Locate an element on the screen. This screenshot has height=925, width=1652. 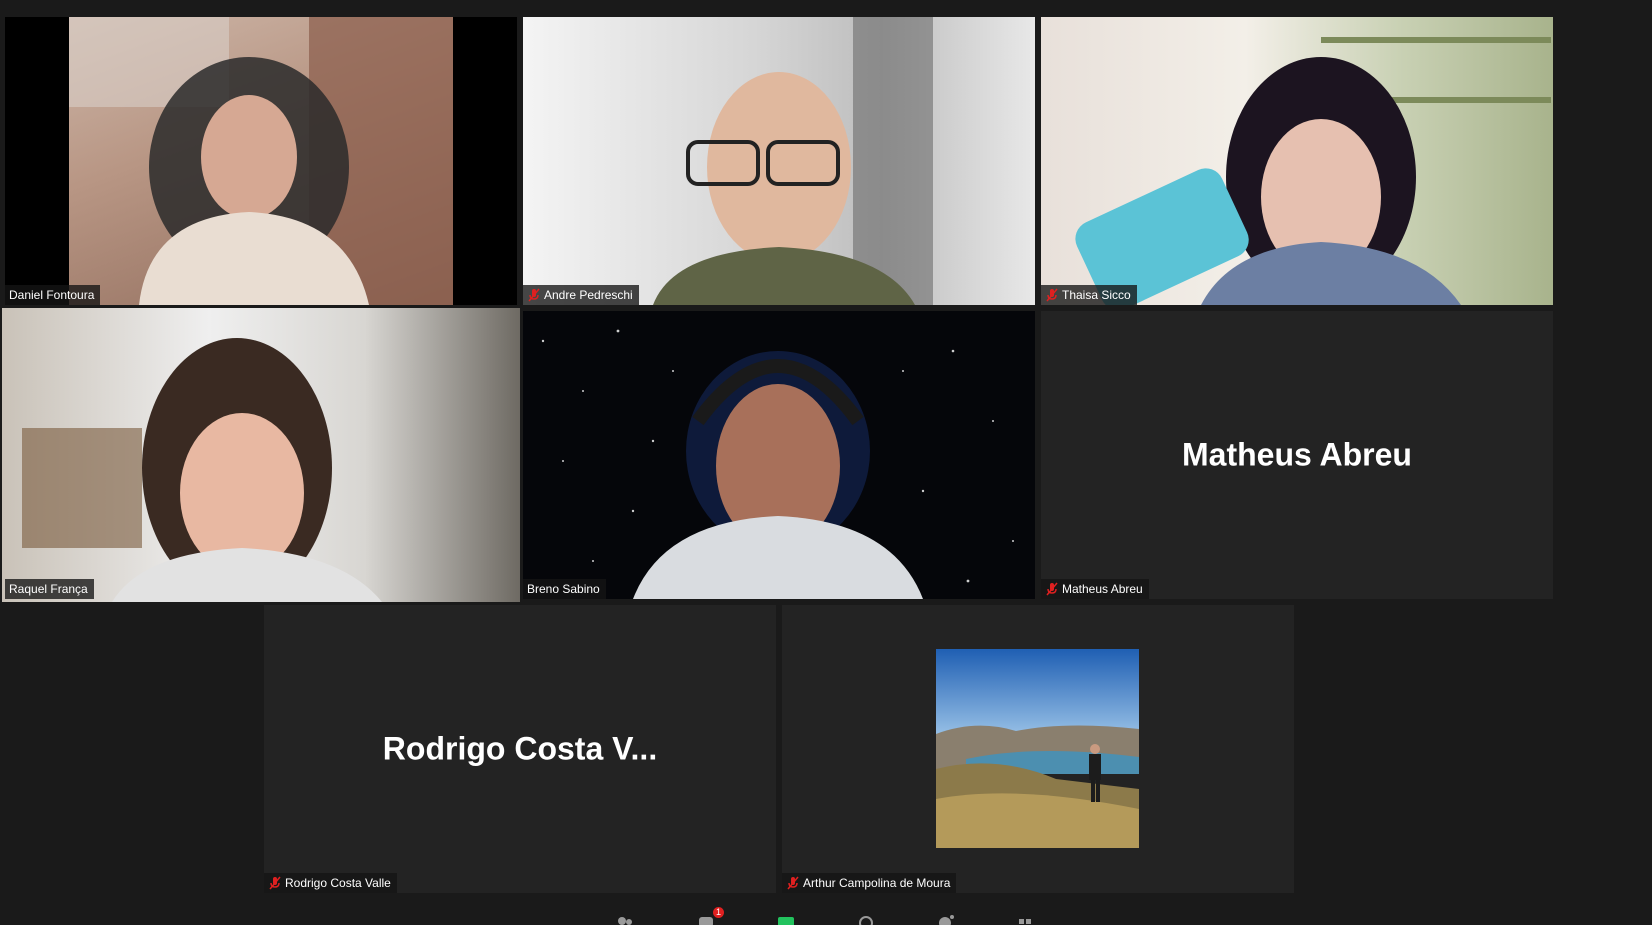
chat-unread-badge: 1 is located at coordinates (718, 912).